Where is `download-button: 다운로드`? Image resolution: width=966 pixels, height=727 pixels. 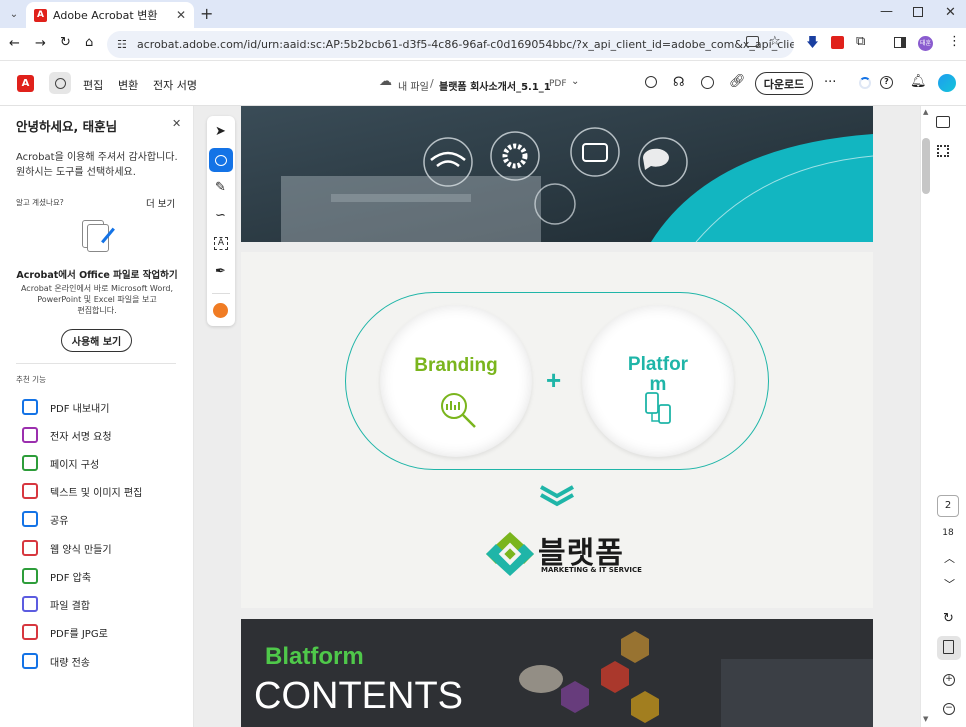 download-button: 다운로드 is located at coordinates (784, 83).